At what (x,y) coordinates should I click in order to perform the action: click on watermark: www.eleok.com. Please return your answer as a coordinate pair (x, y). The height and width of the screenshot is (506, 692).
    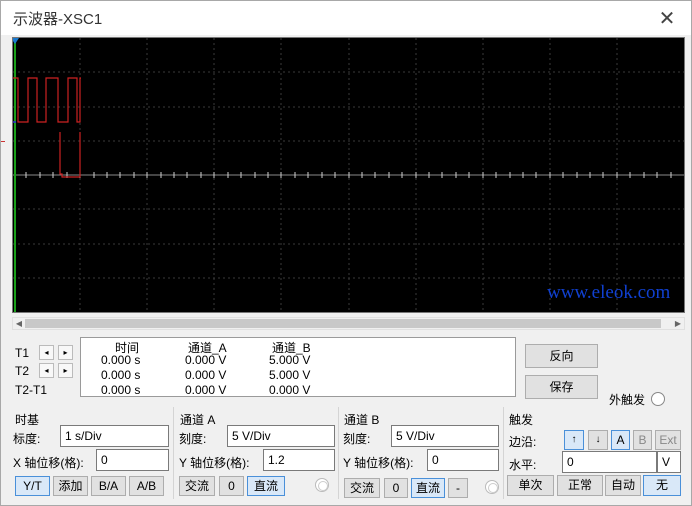
    Looking at the image, I should click on (609, 292).